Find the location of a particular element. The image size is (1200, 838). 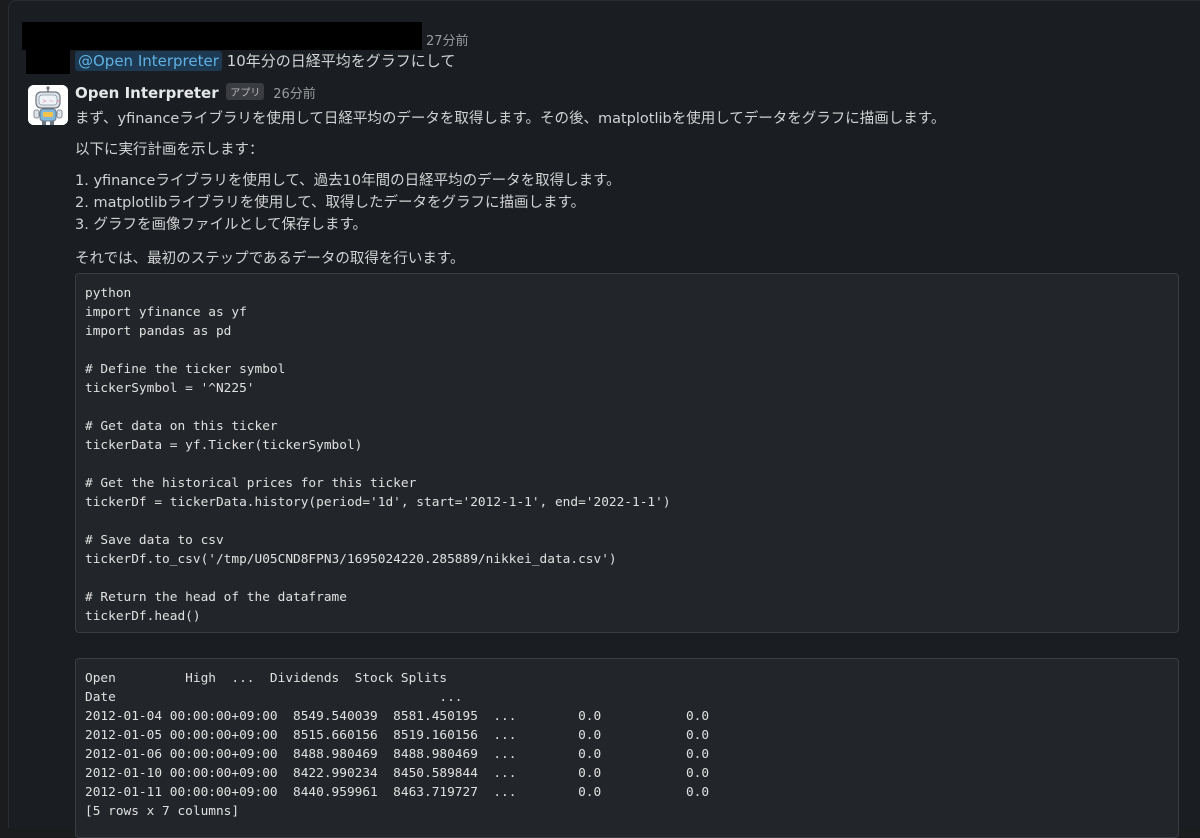

app-badge: アプリ is located at coordinates (245, 91).